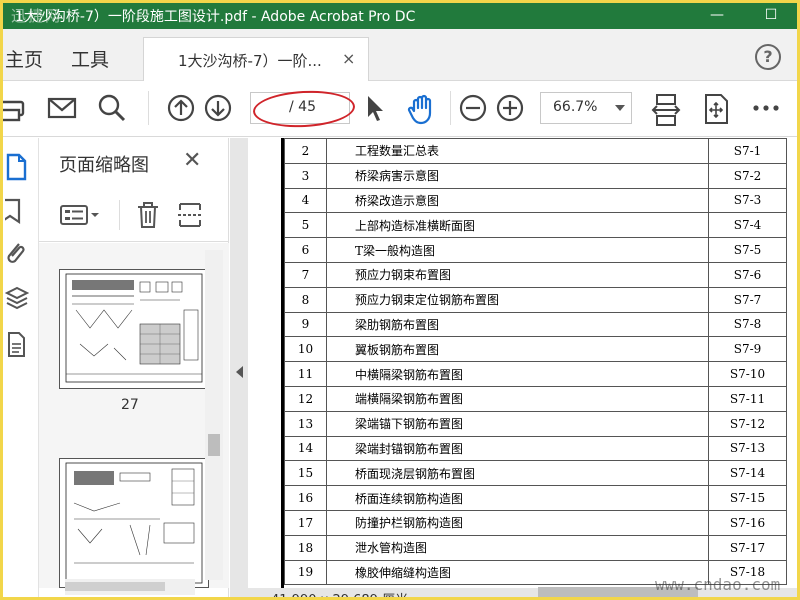  I want to click on drawing-code: S7-14, so click(747, 473).